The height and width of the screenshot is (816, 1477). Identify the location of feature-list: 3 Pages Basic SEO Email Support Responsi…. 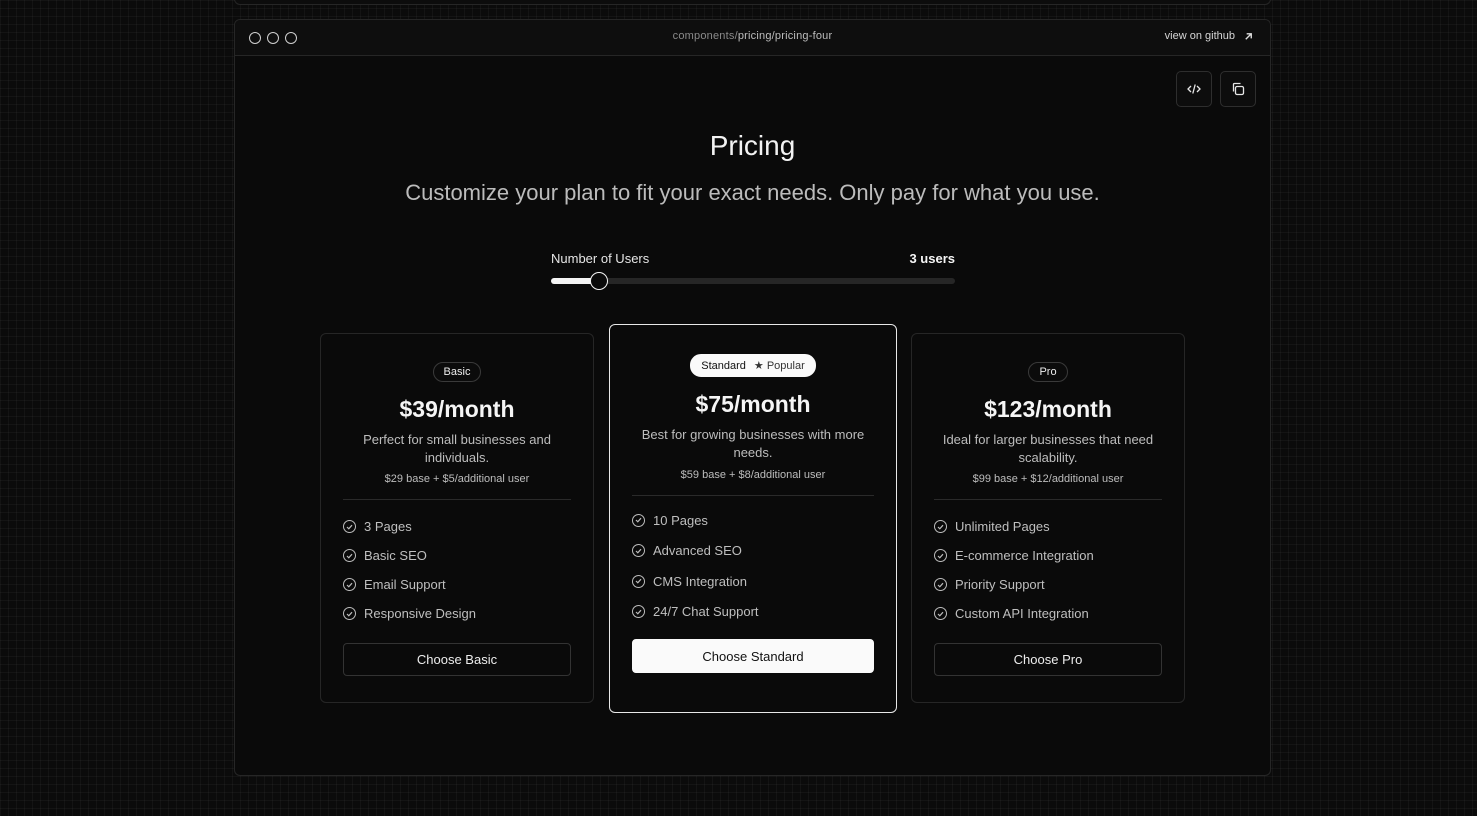
(457, 570).